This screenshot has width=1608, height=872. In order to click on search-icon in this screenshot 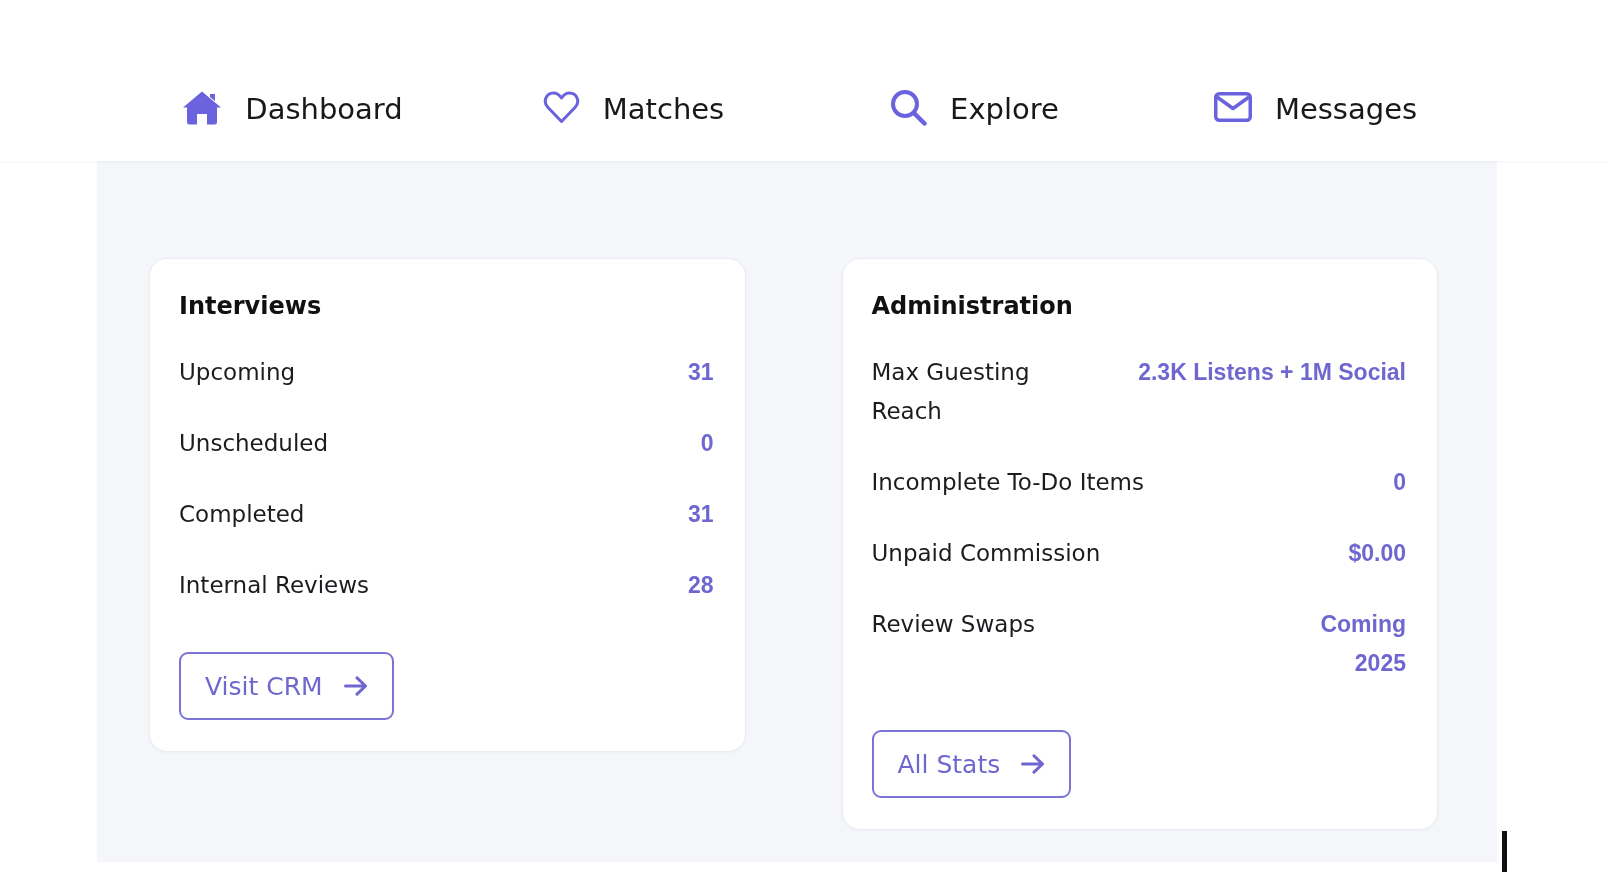, I will do `click(909, 107)`.